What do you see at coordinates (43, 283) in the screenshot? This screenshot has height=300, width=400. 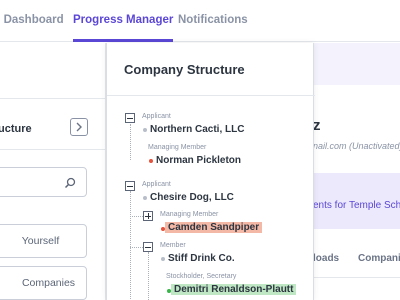 I see `companies-button: Companies` at bounding box center [43, 283].